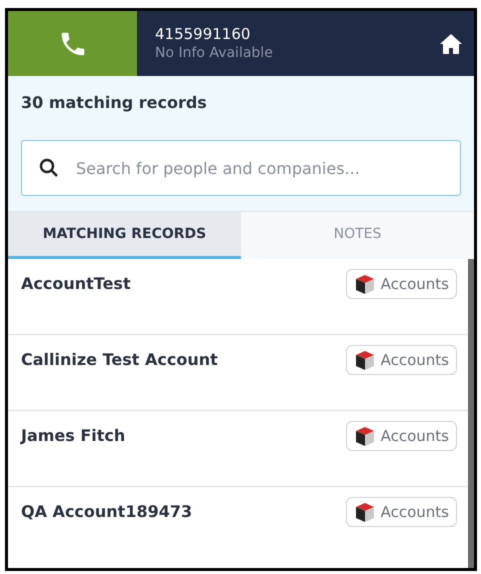 The width and height of the screenshot is (481, 574). Describe the element at coordinates (471, 413) in the screenshot. I see `scrollbar` at that location.